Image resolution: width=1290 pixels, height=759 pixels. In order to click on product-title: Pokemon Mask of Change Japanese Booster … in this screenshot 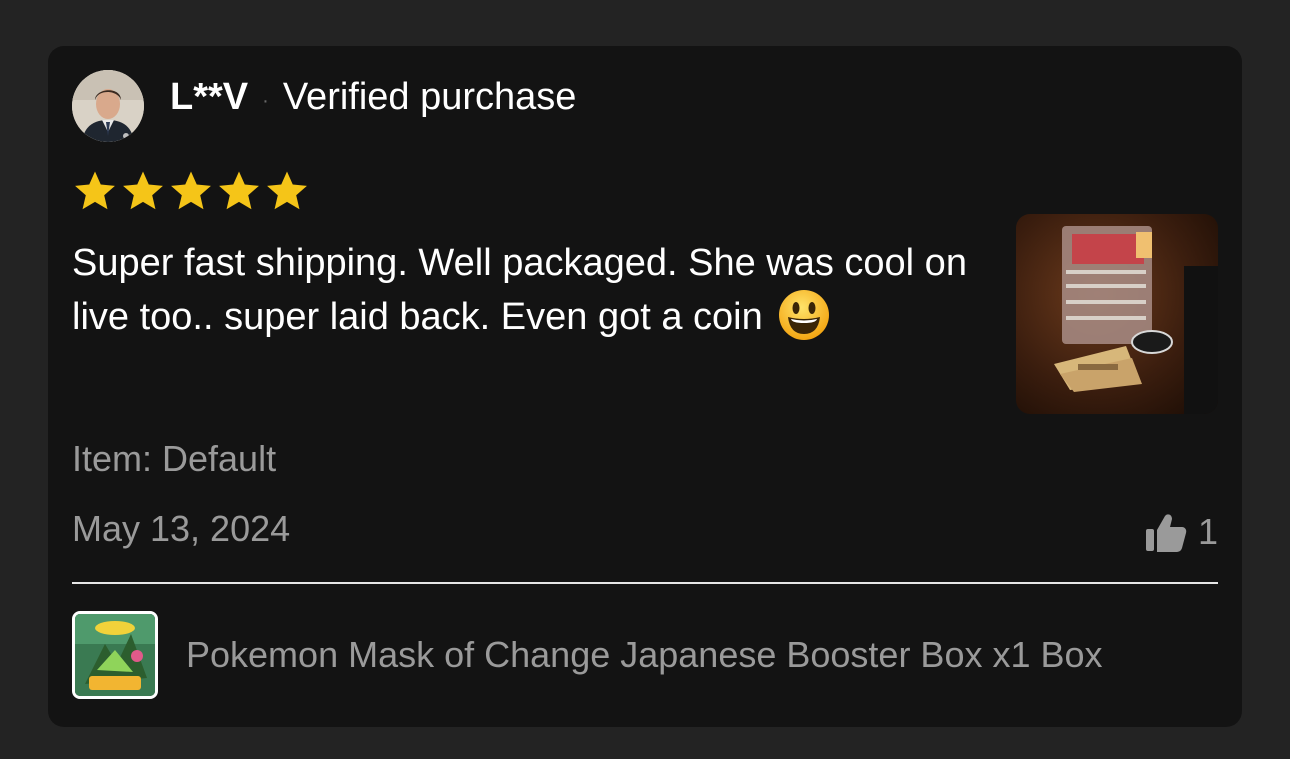, I will do `click(702, 655)`.